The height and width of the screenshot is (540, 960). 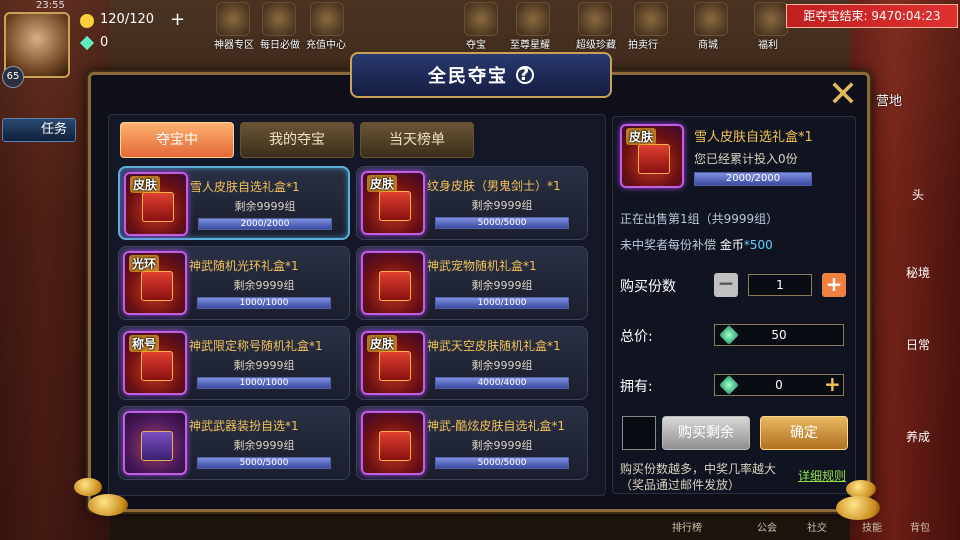 I want to click on nav-skills: 技能, so click(x=872, y=526).